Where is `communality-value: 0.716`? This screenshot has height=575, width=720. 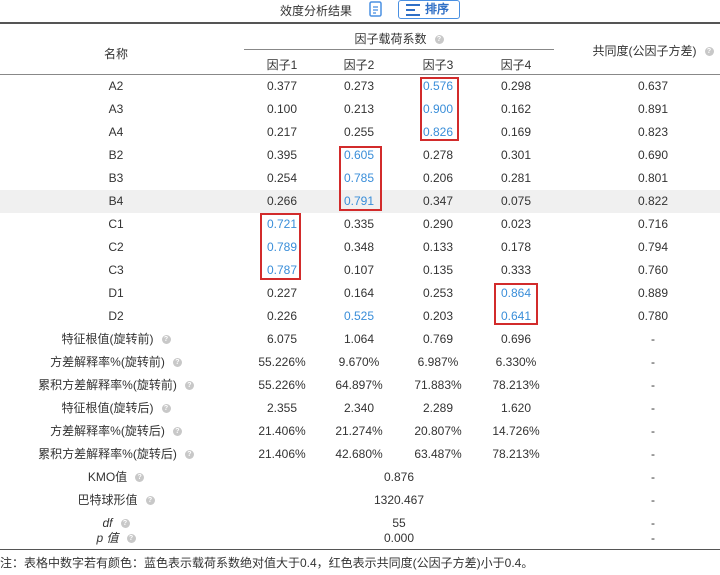
communality-value: 0.716 is located at coordinates (653, 224).